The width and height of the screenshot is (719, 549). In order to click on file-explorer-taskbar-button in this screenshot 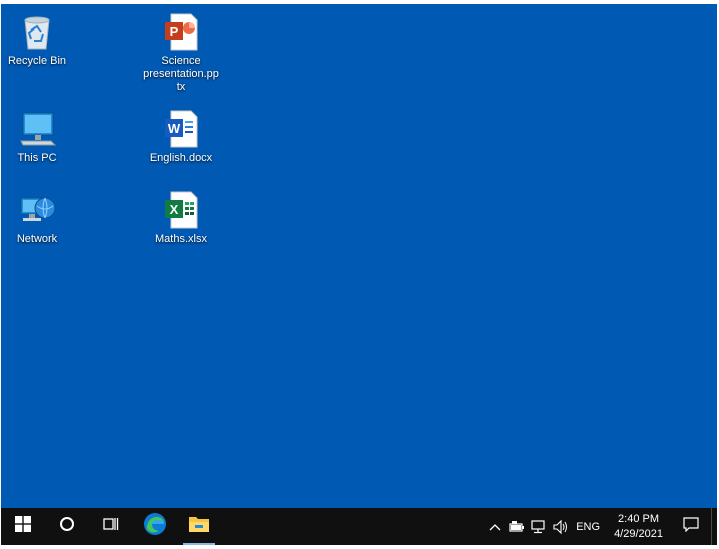, I will do `click(199, 526)`.